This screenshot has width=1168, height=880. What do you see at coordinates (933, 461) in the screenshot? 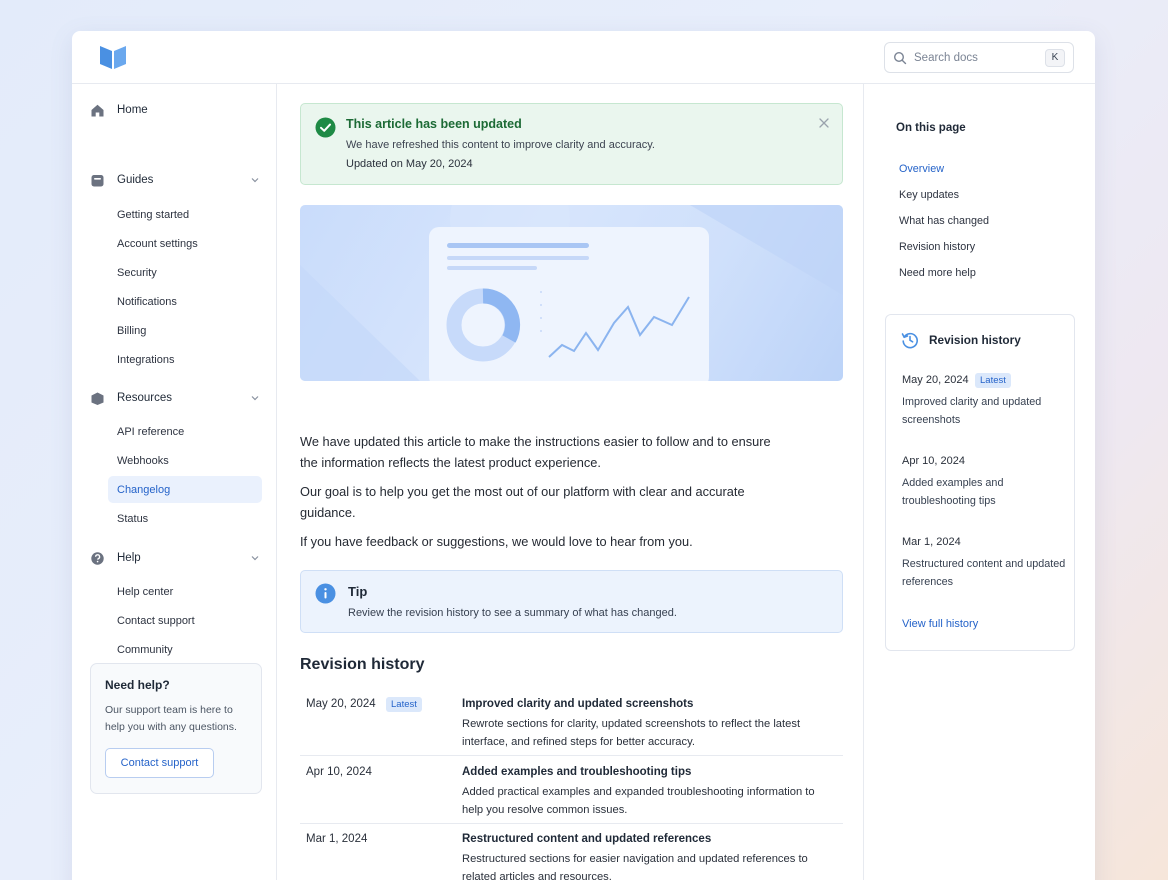
I see `revision-card-date: Apr 10, 2024` at bounding box center [933, 461].